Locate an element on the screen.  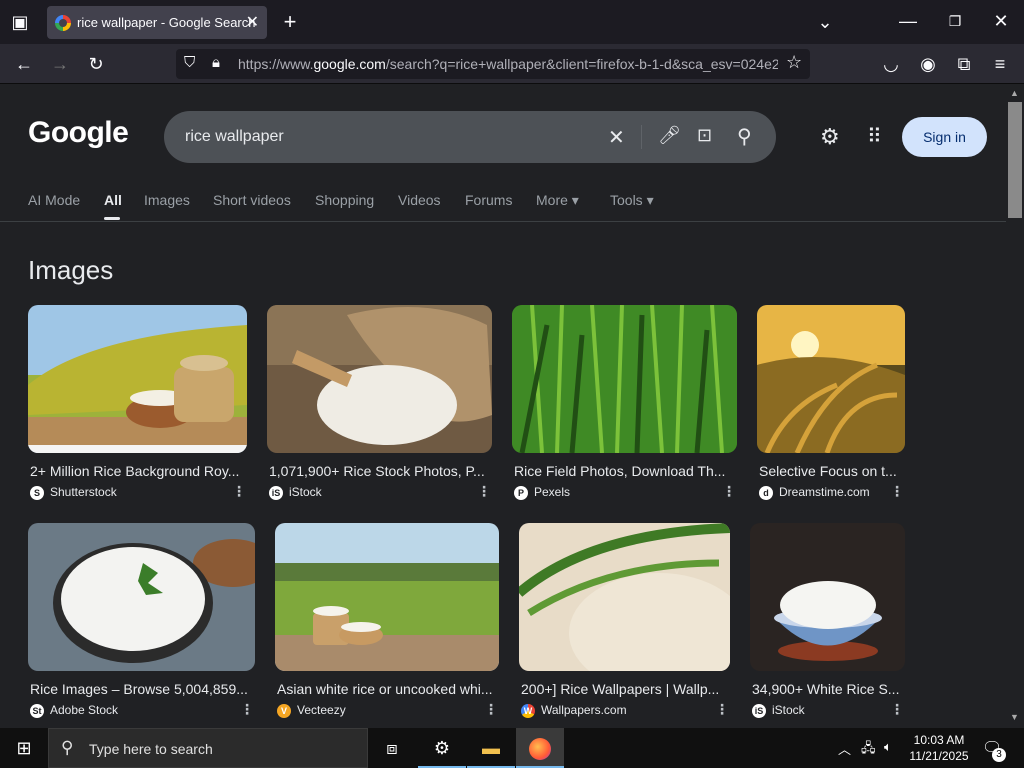
account-icon: ◉ is located at coordinates (928, 64).